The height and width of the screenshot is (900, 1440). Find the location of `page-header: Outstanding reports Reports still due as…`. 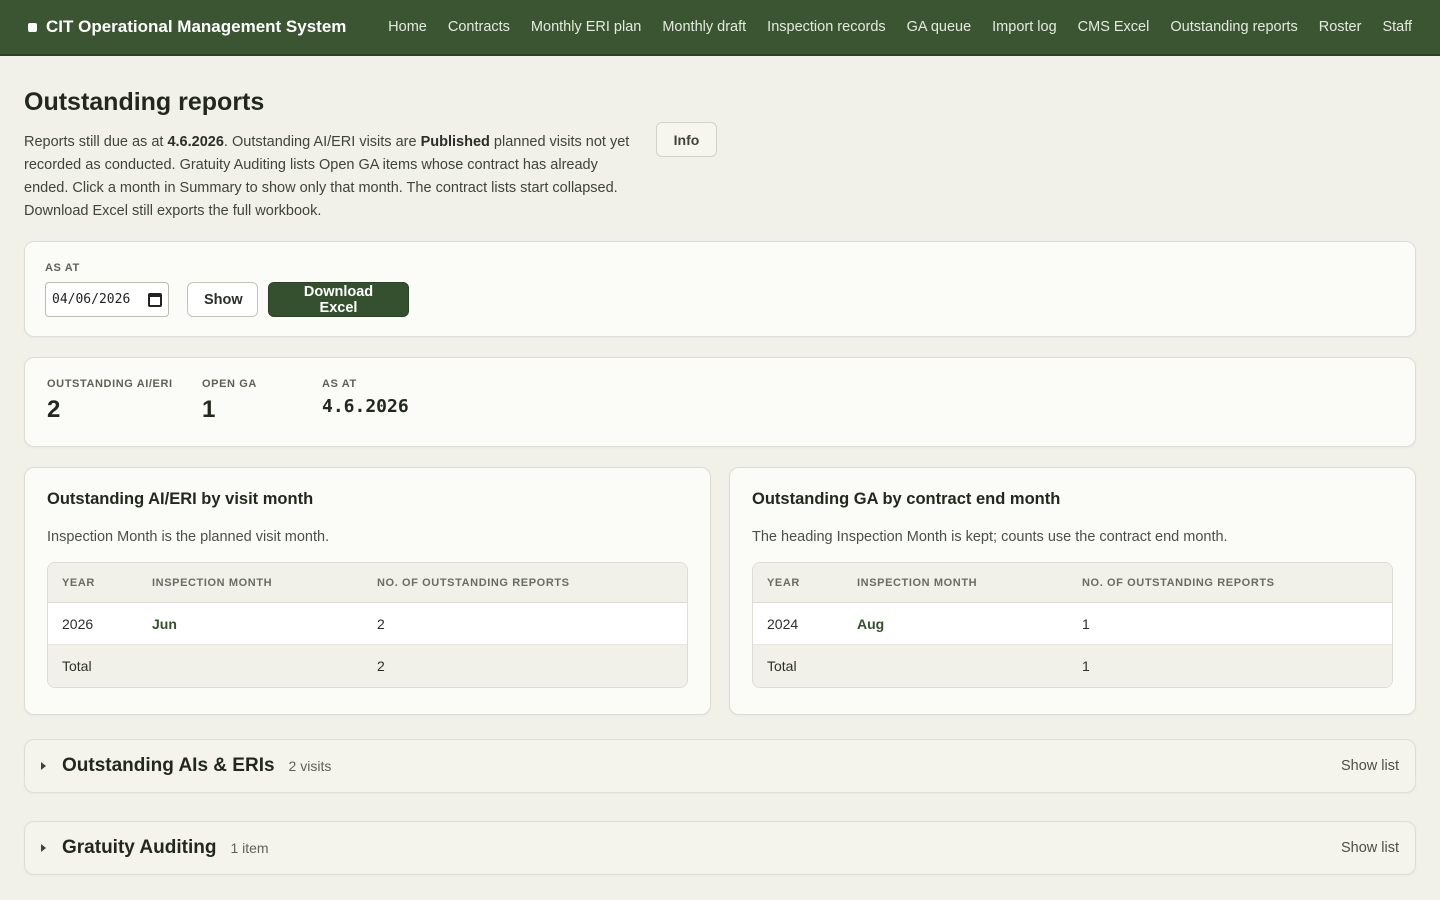

page-header: Outstanding reports Reports still due as… is located at coordinates (720, 155).